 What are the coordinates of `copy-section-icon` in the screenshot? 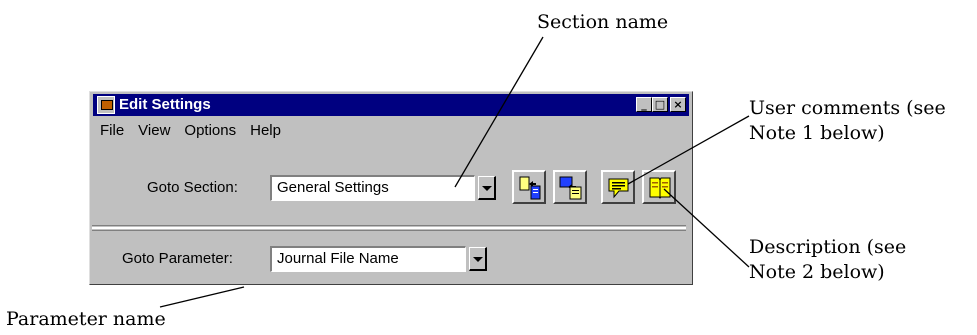 It's located at (530, 188).